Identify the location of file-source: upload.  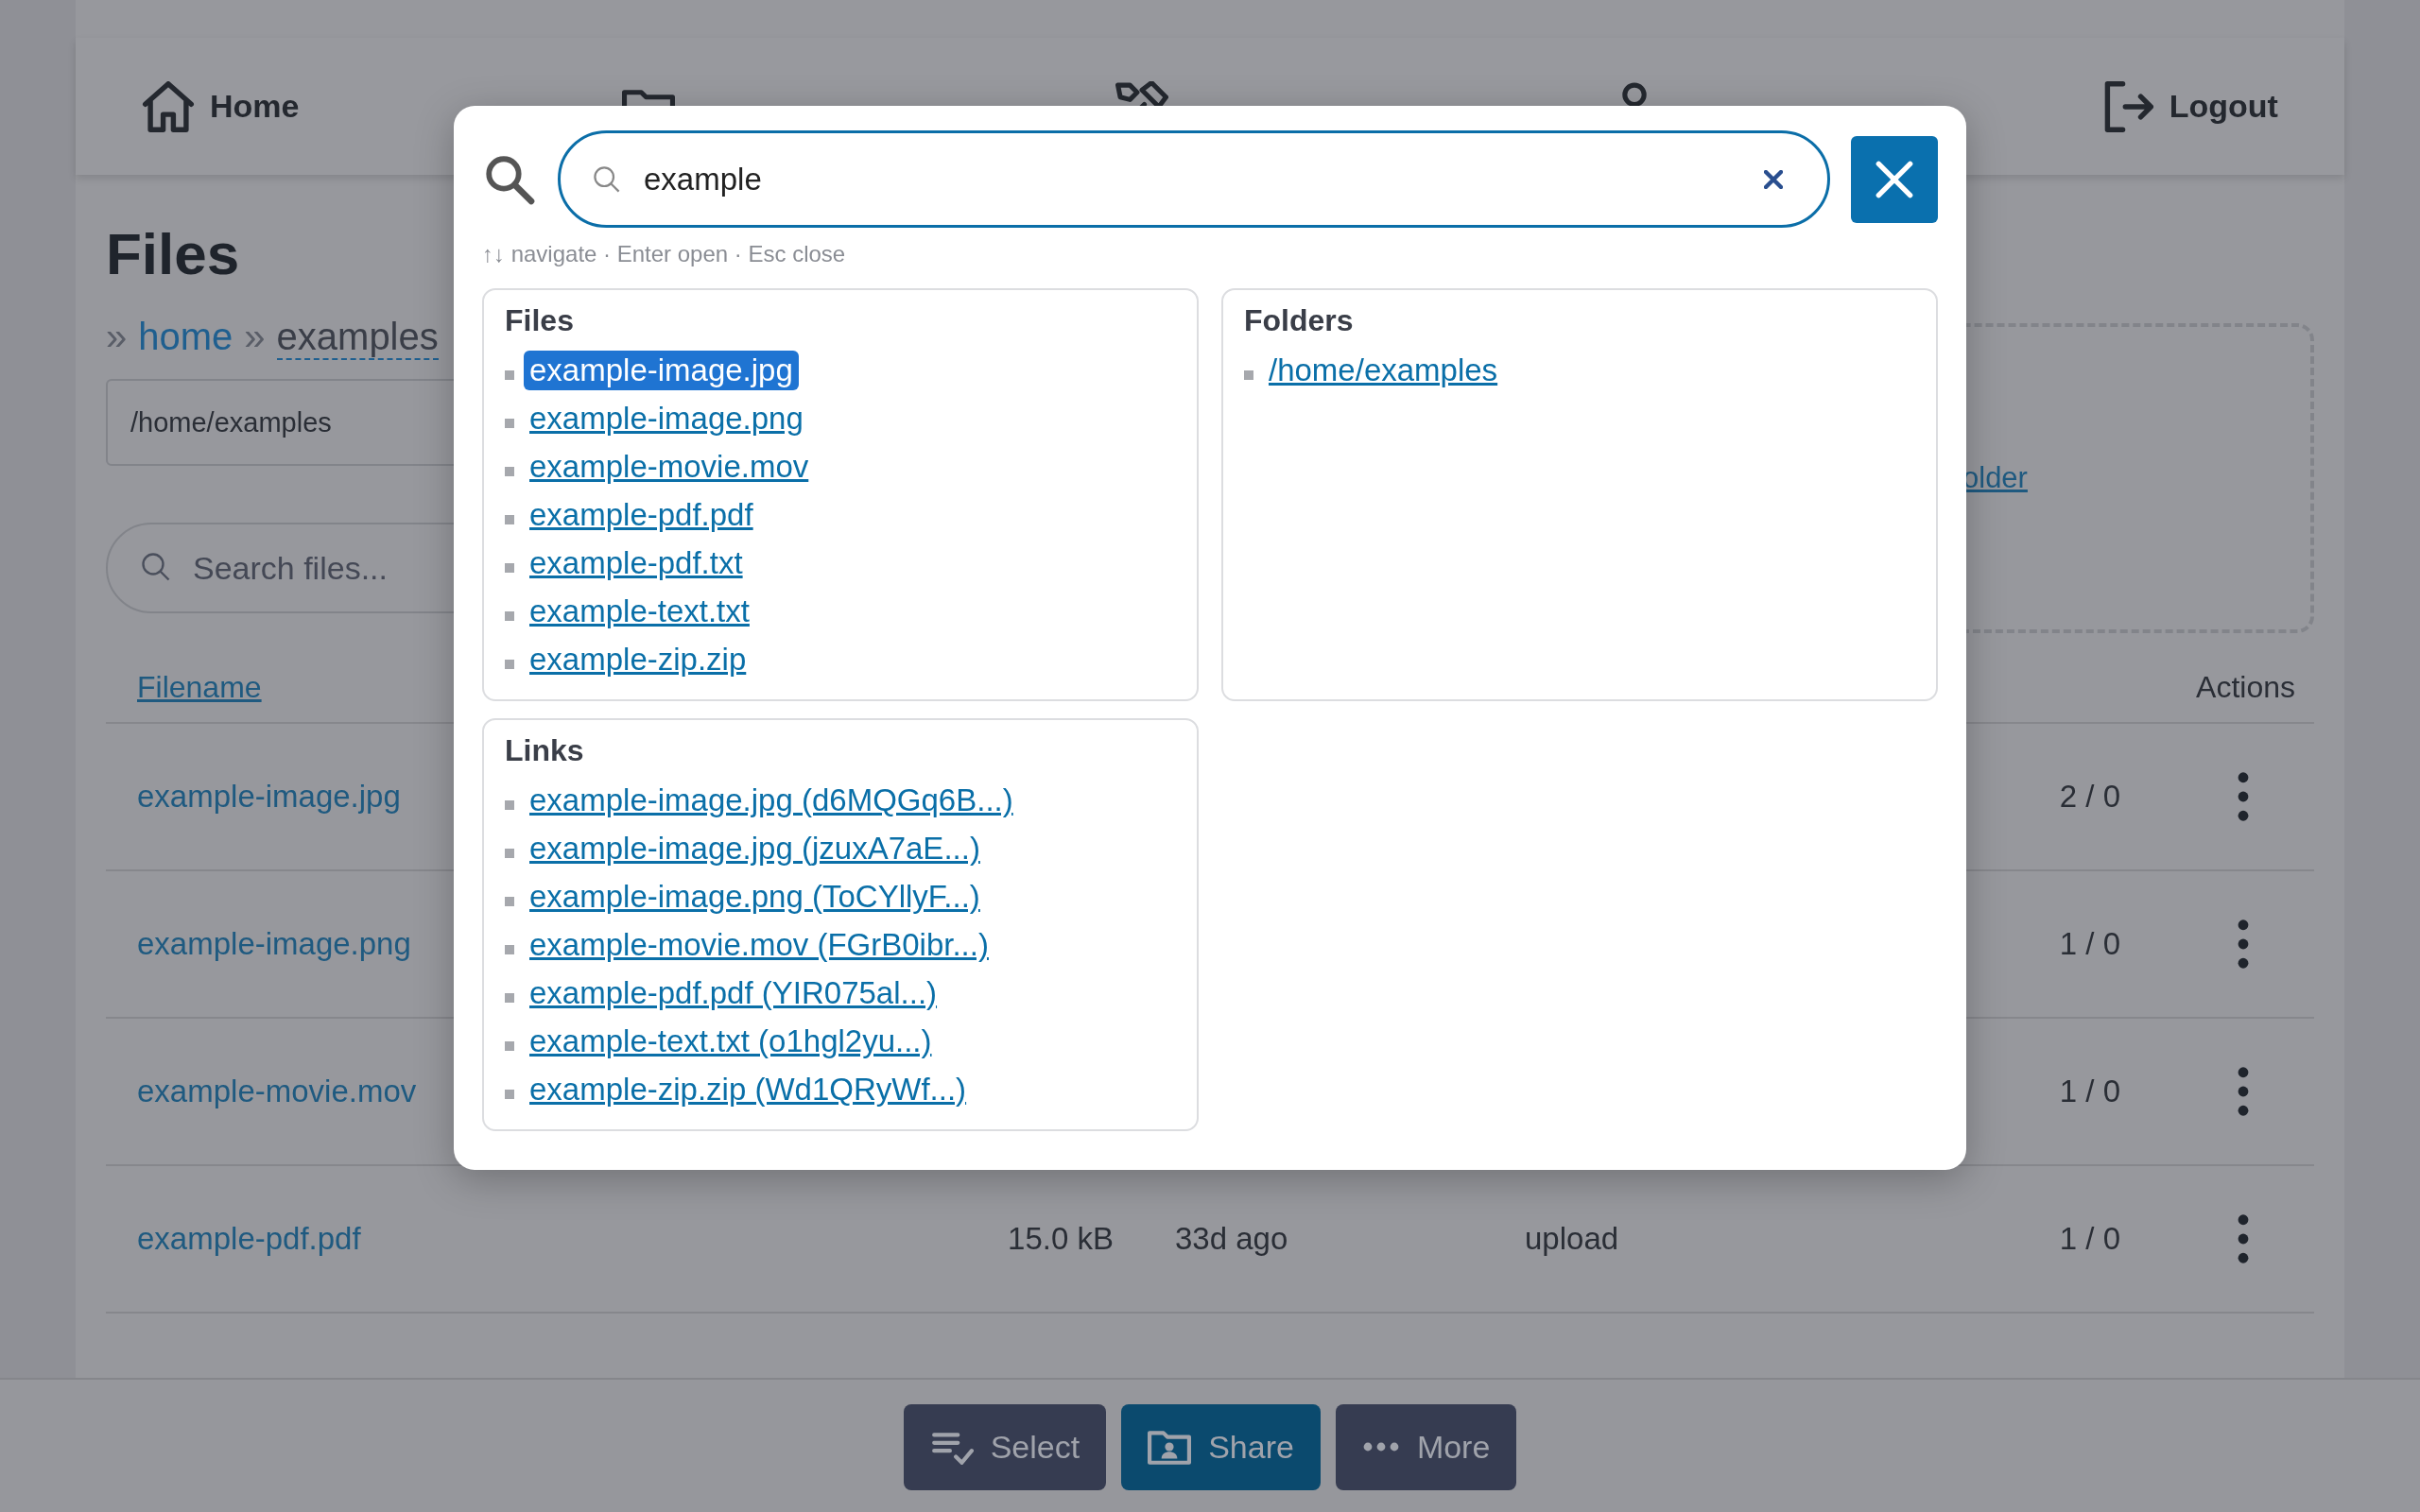
(1573, 1239).